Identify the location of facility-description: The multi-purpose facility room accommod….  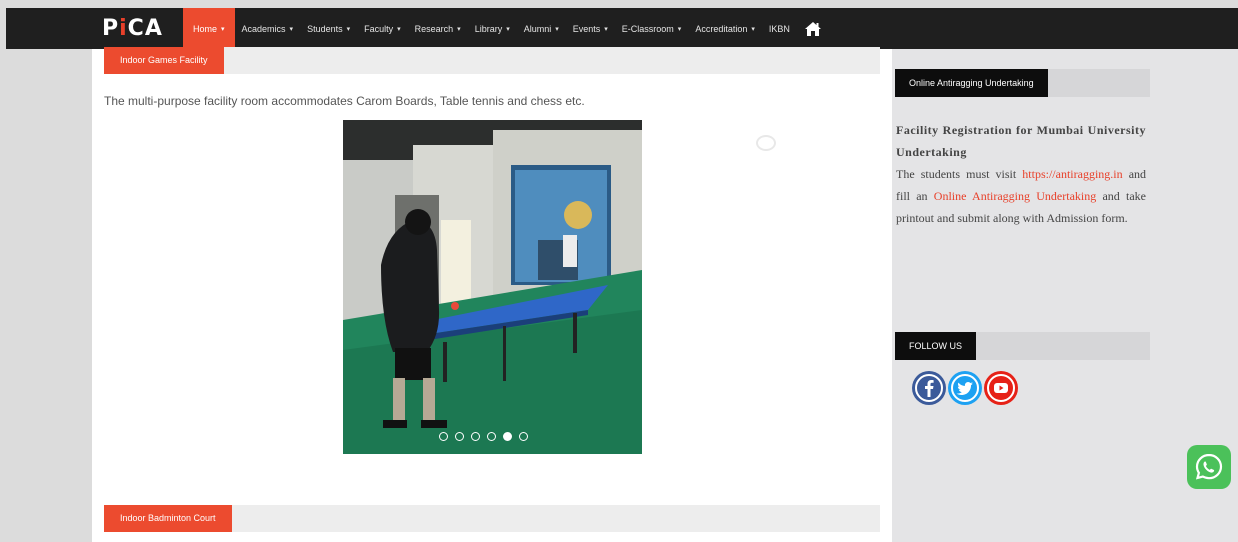
(344, 101).